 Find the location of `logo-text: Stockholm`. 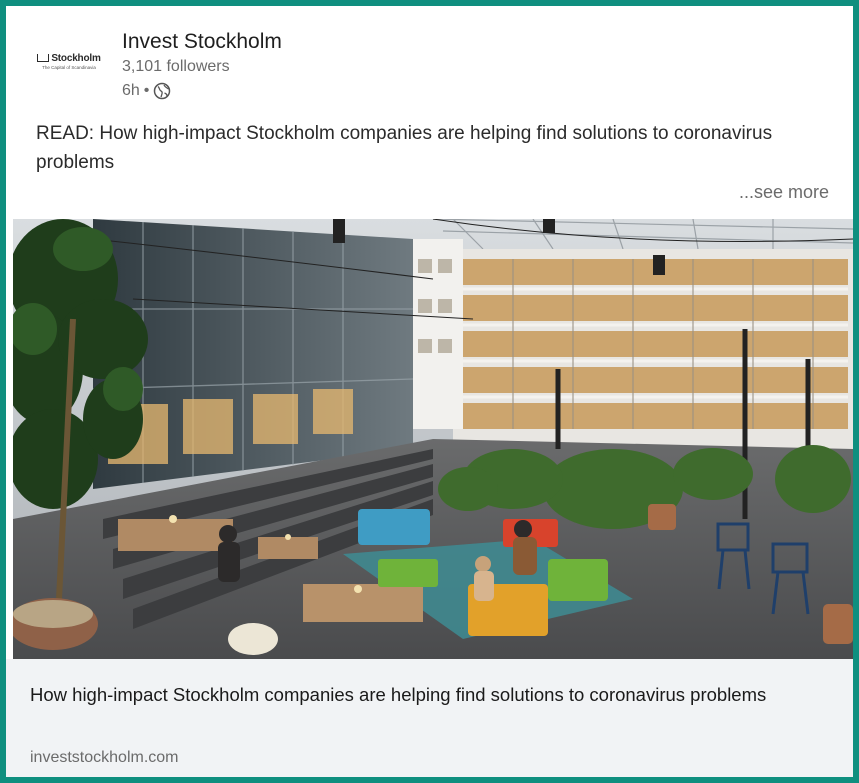

logo-text: Stockholm is located at coordinates (76, 58).